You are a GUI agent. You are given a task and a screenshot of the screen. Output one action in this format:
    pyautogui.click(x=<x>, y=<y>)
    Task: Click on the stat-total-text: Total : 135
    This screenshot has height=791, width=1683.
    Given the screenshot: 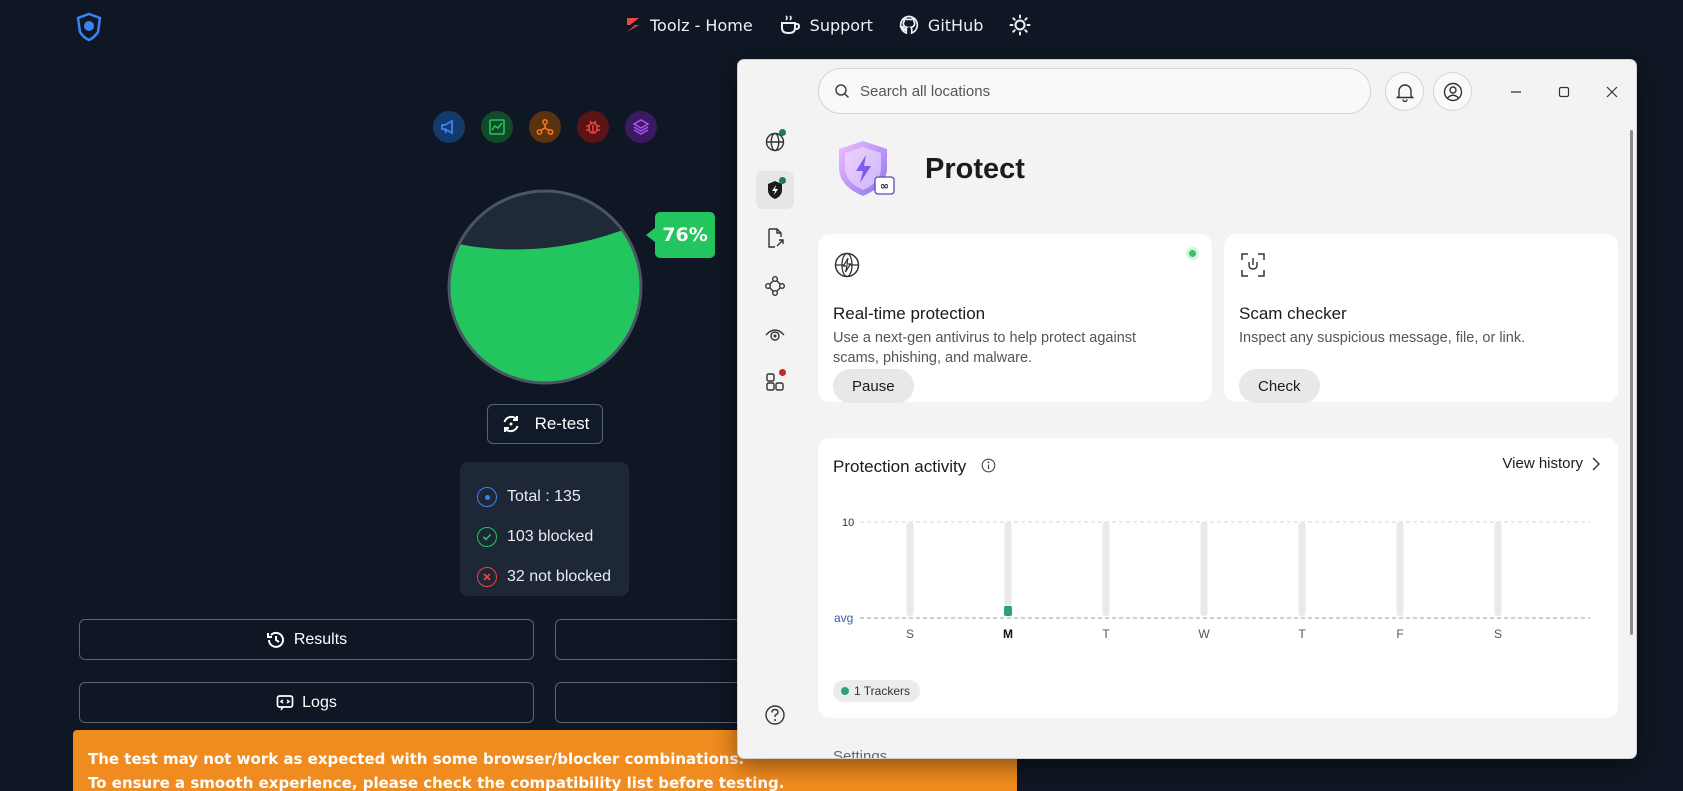 What is the action you would take?
    pyautogui.click(x=544, y=496)
    